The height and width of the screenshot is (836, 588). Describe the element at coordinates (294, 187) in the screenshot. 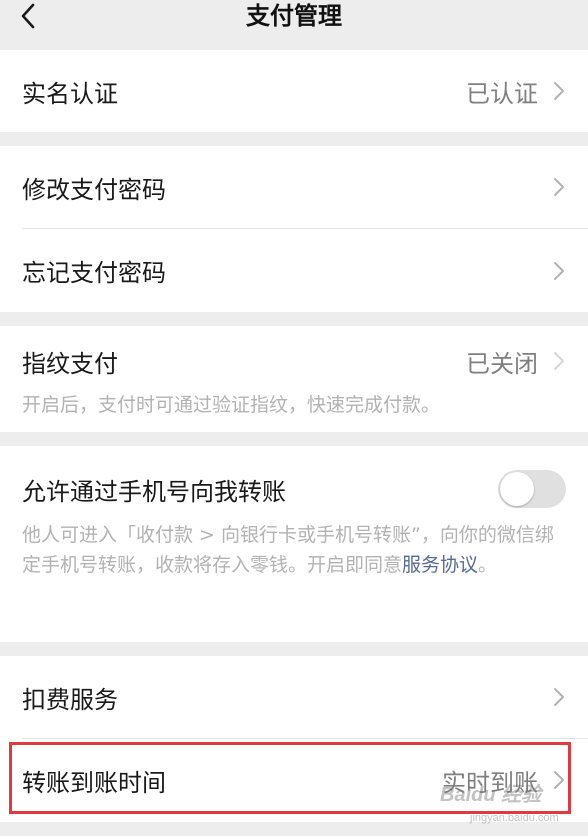

I see `change-password-row: 修改支付密码` at that location.